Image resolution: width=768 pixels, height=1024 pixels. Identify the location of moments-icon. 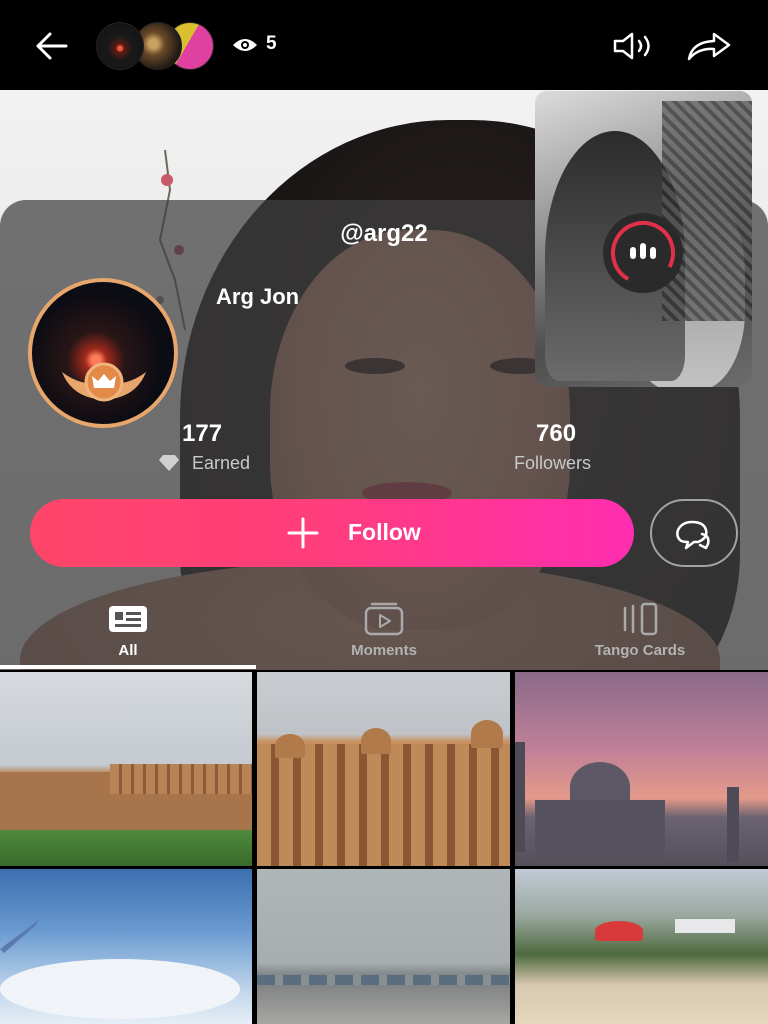
(384, 619).